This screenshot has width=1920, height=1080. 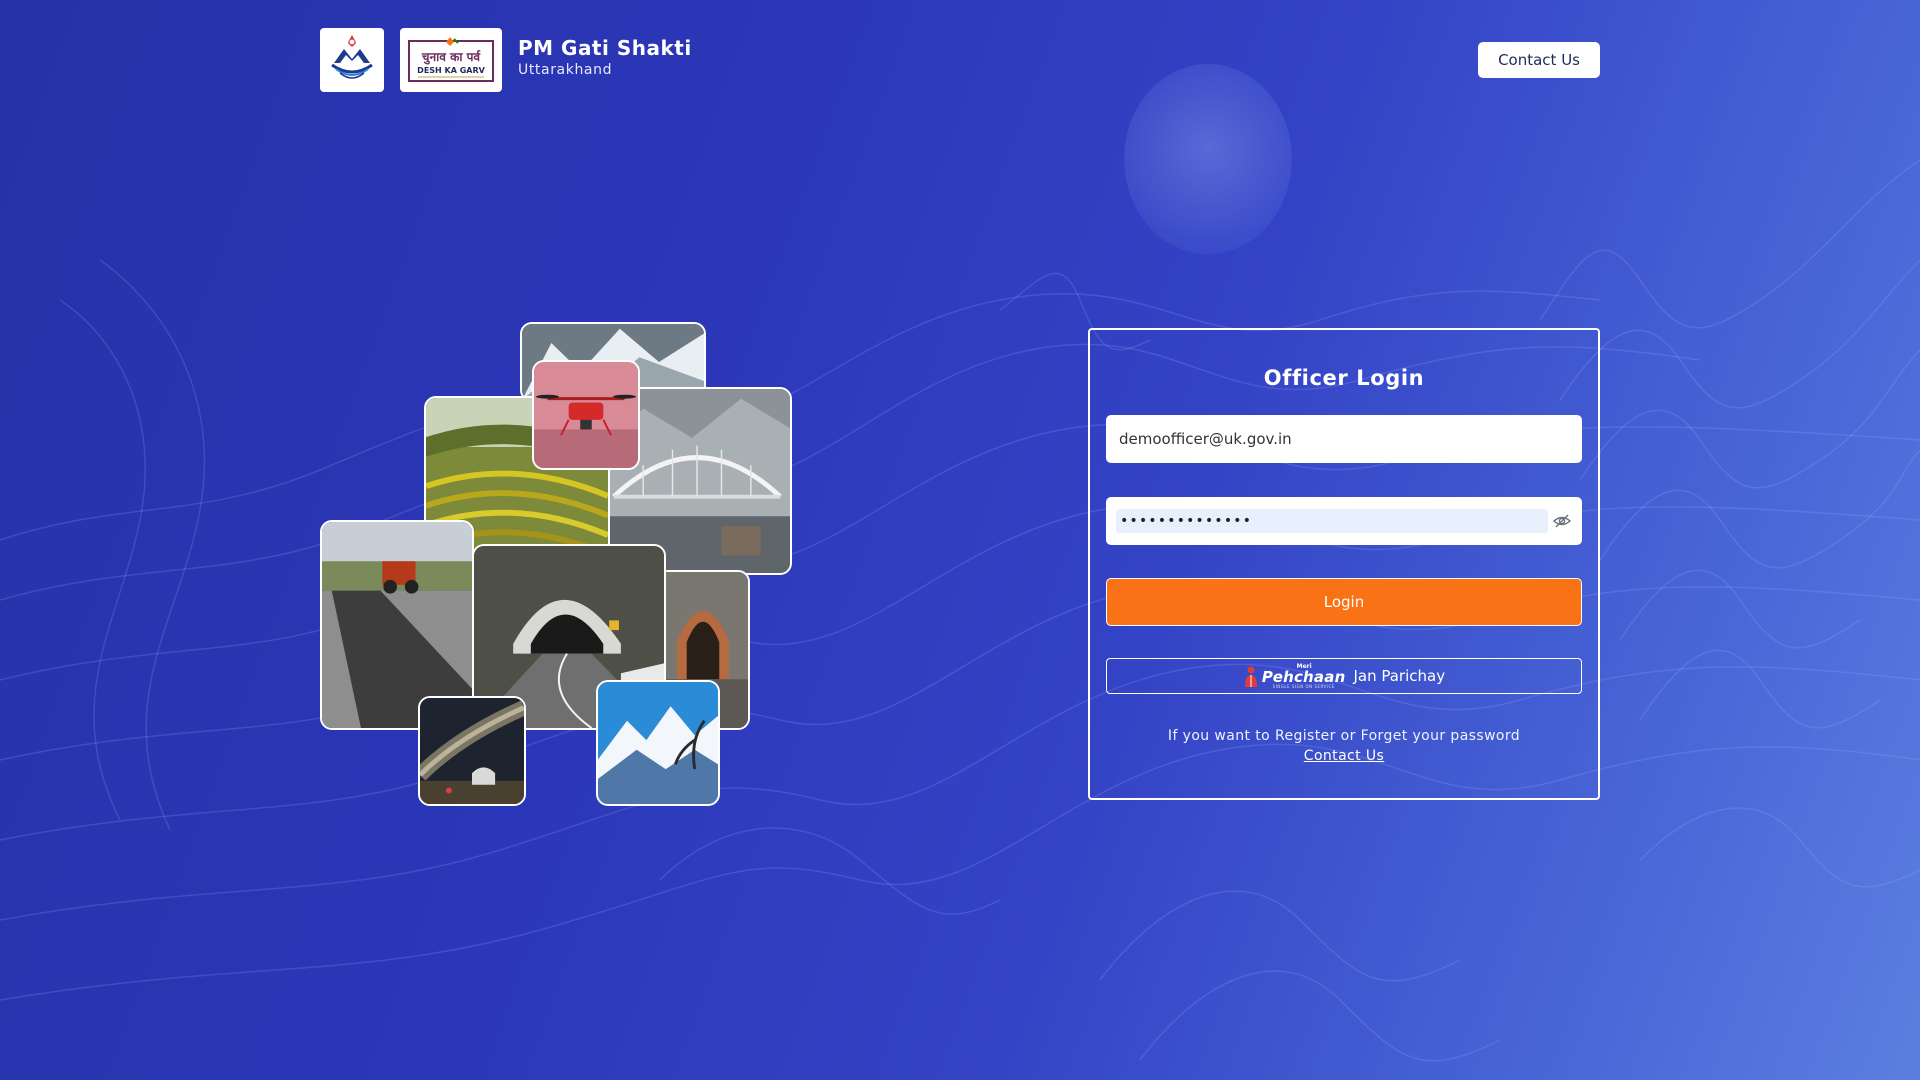 What do you see at coordinates (1562, 521) in the screenshot?
I see `eye-slash-icon` at bounding box center [1562, 521].